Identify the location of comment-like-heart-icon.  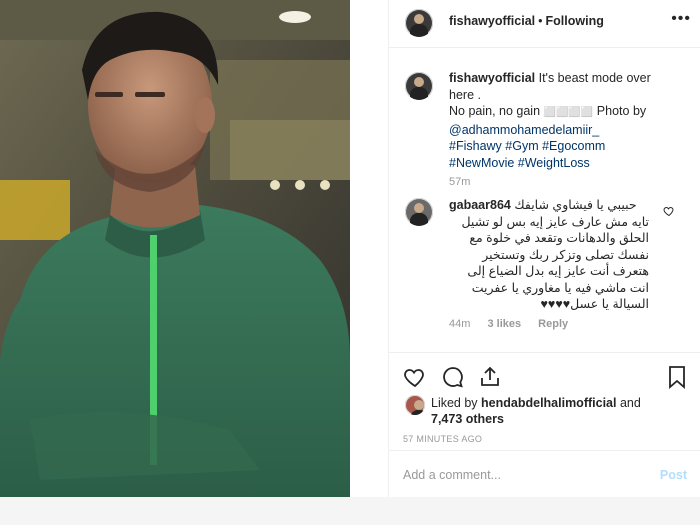
(669, 211).